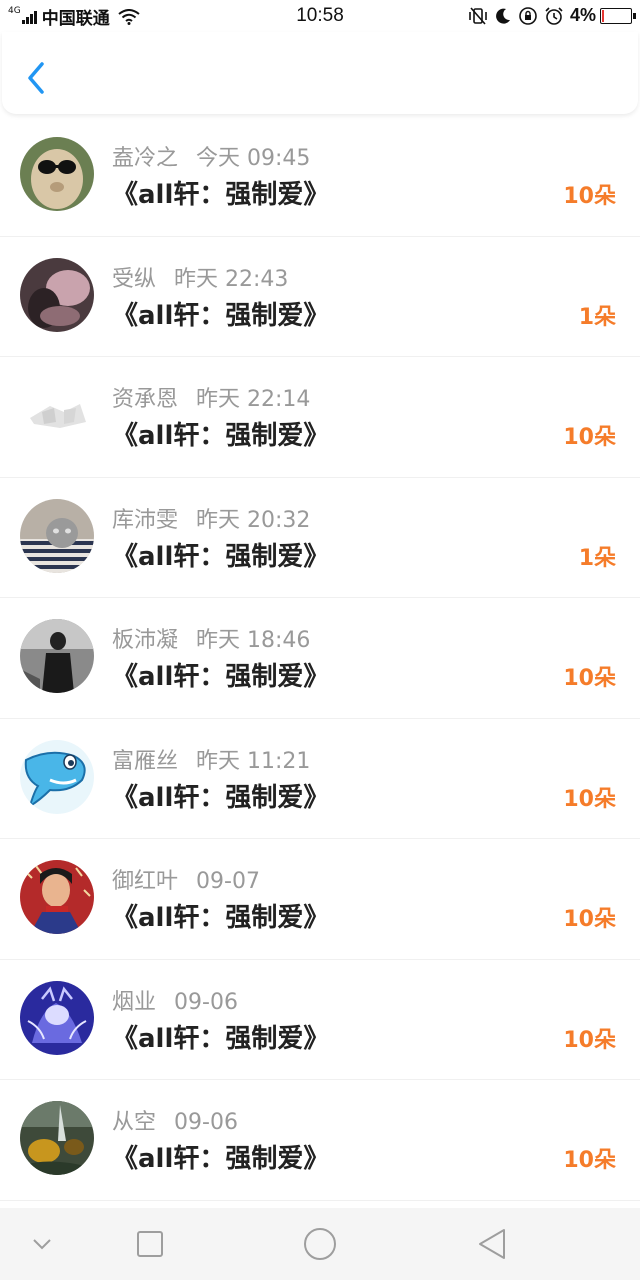  I want to click on sender-name: 资承恩, so click(145, 399).